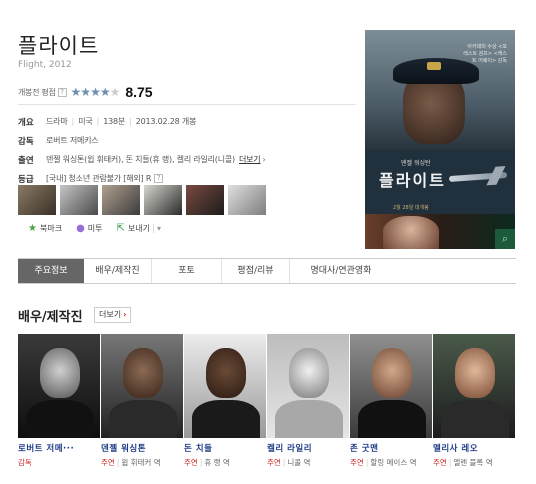 This screenshot has height=484, width=536. I want to click on zoom-icon: ⌕, so click(505, 239).